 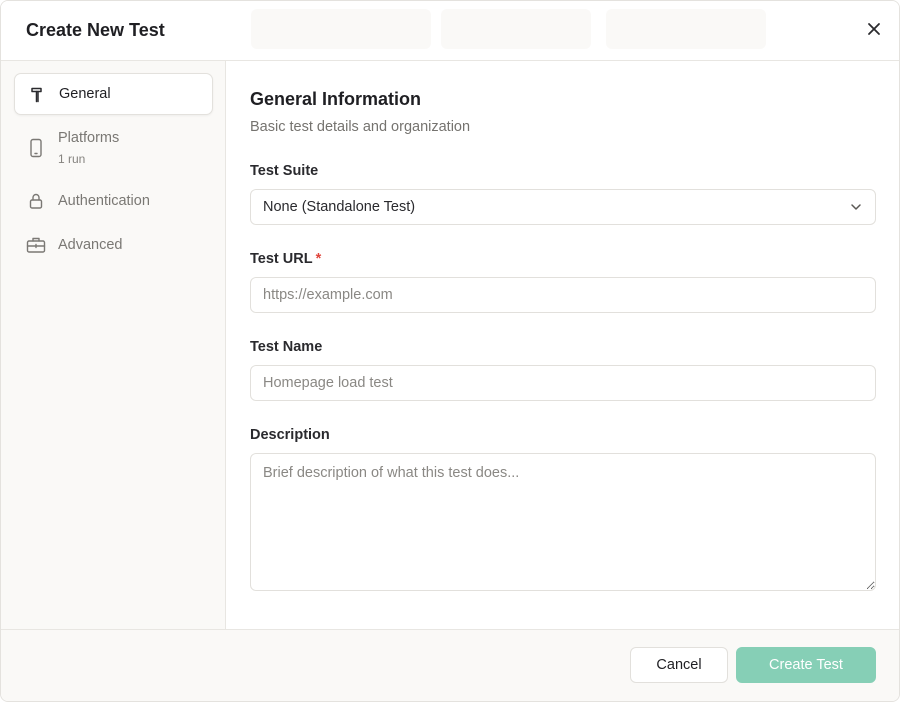 I want to click on sidebar-item-label: Platforms, so click(x=89, y=138).